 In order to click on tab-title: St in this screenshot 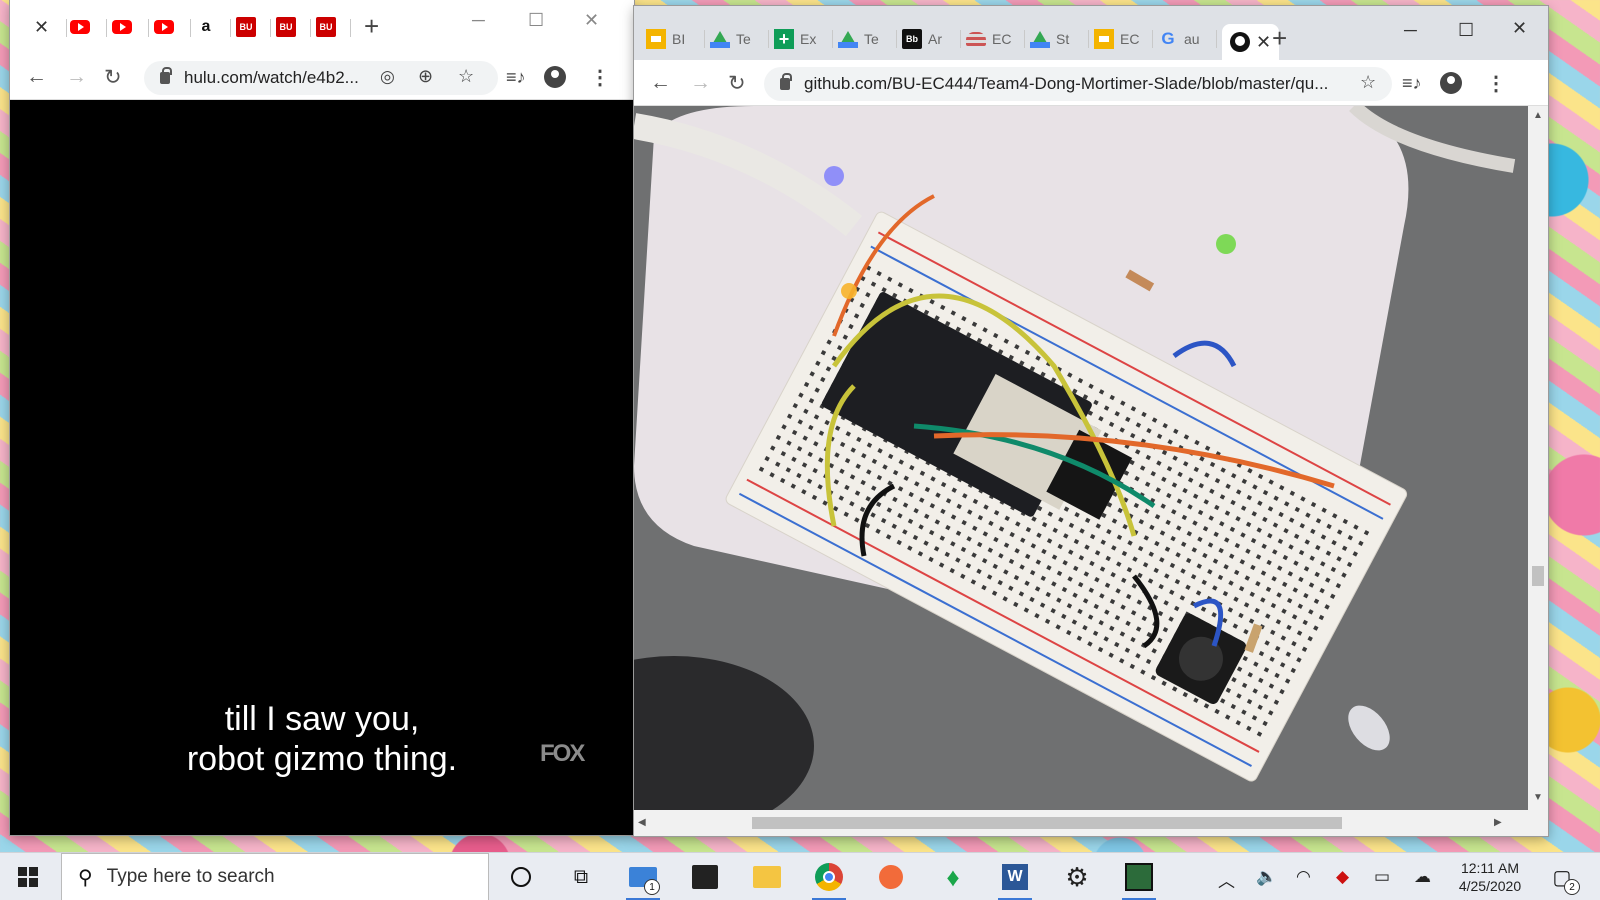, I will do `click(1063, 39)`.